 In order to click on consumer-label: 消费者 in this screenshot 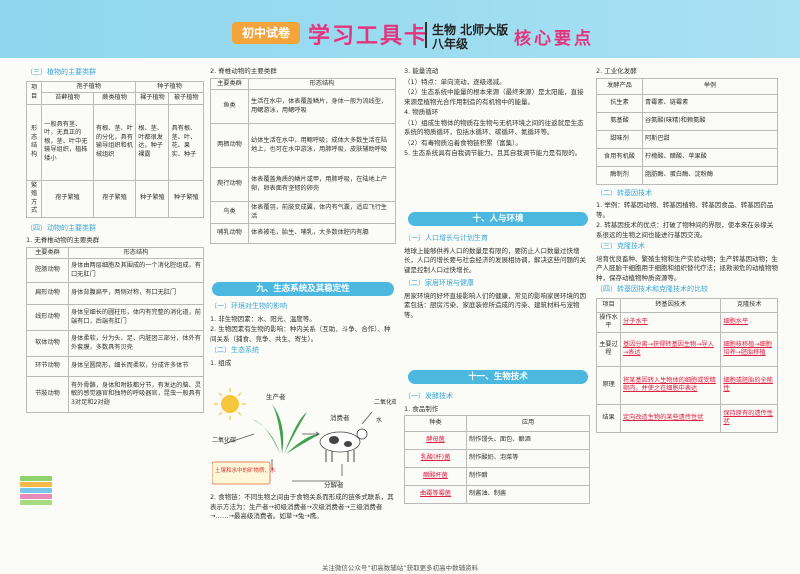, I will do `click(340, 417)`.